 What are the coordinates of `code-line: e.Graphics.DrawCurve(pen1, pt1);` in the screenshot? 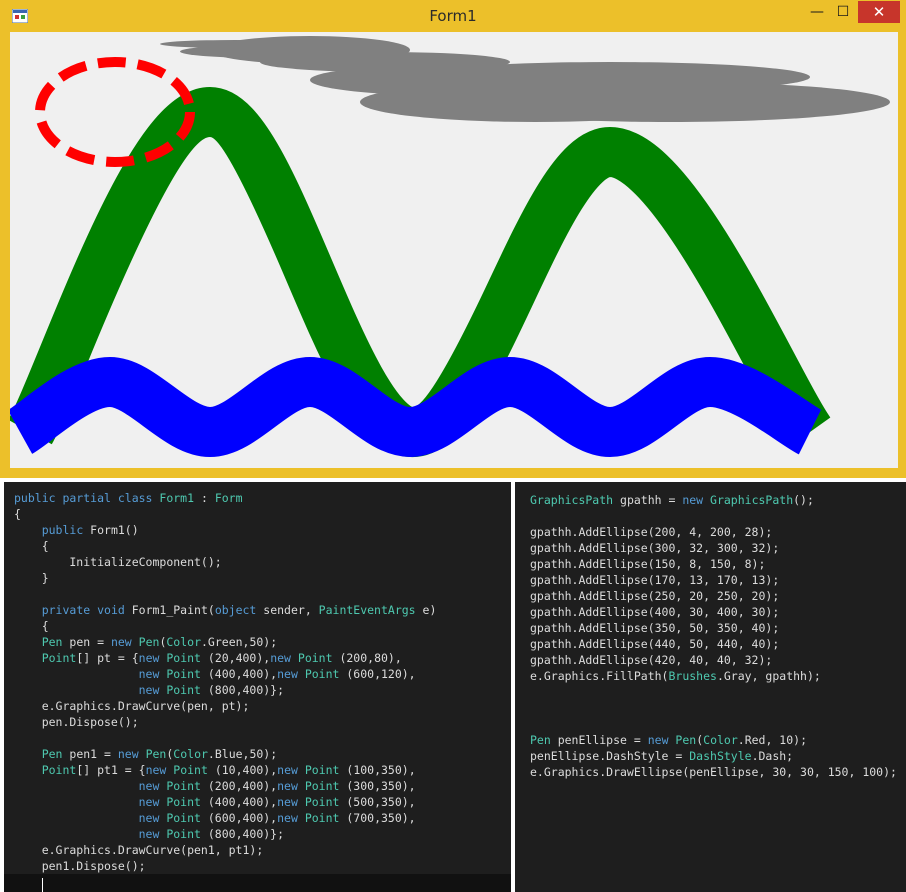 It's located at (139, 850).